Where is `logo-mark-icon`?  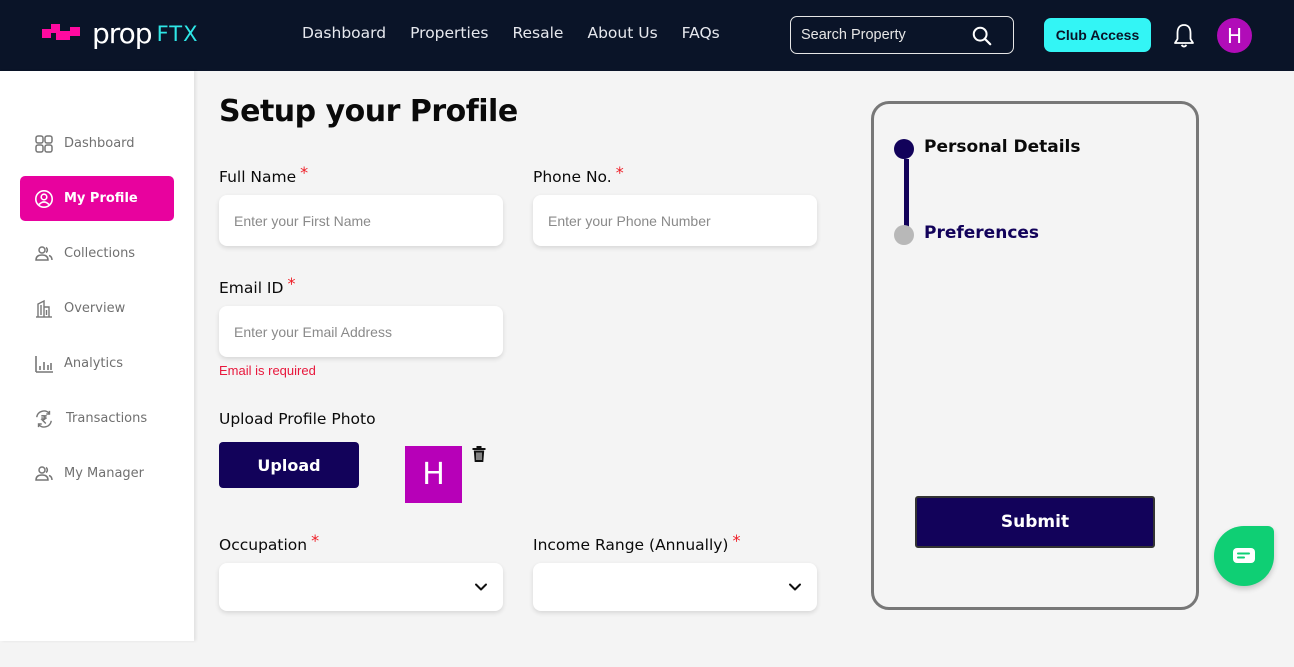 logo-mark-icon is located at coordinates (66, 34).